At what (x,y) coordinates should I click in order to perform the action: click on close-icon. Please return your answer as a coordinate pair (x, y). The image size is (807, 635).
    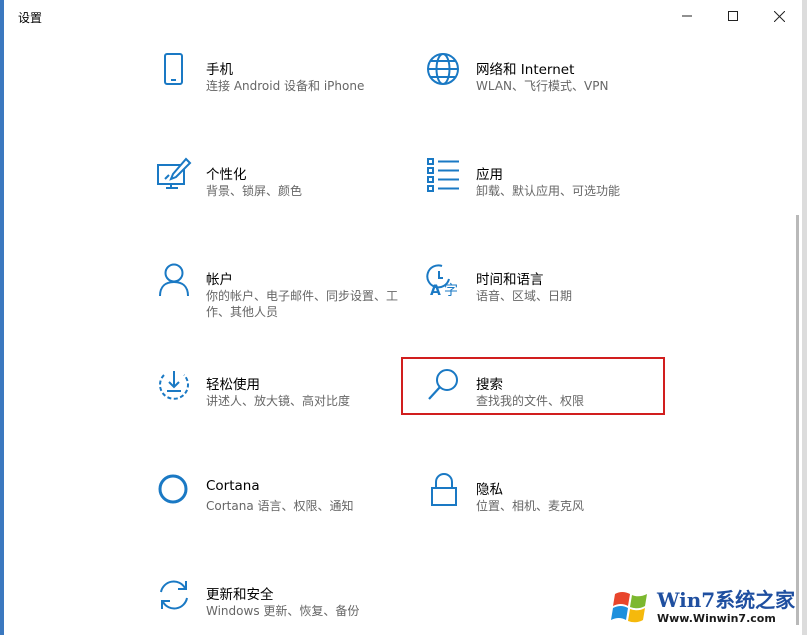
    Looking at the image, I should click on (779, 16).